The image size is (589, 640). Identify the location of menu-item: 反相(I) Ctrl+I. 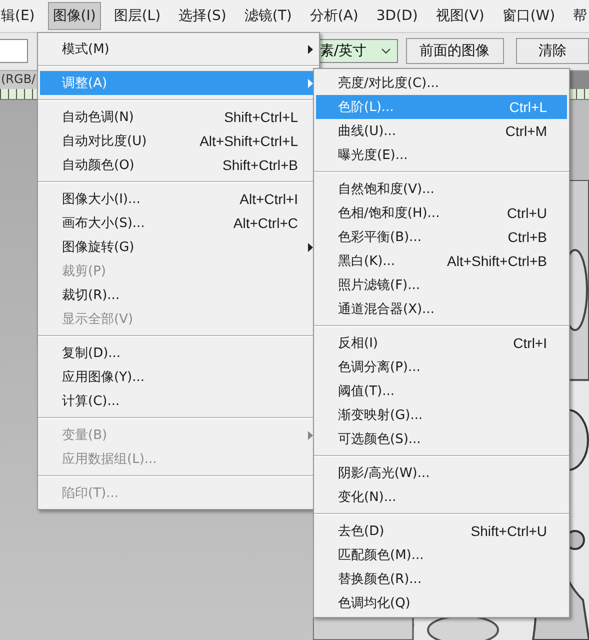
(441, 343).